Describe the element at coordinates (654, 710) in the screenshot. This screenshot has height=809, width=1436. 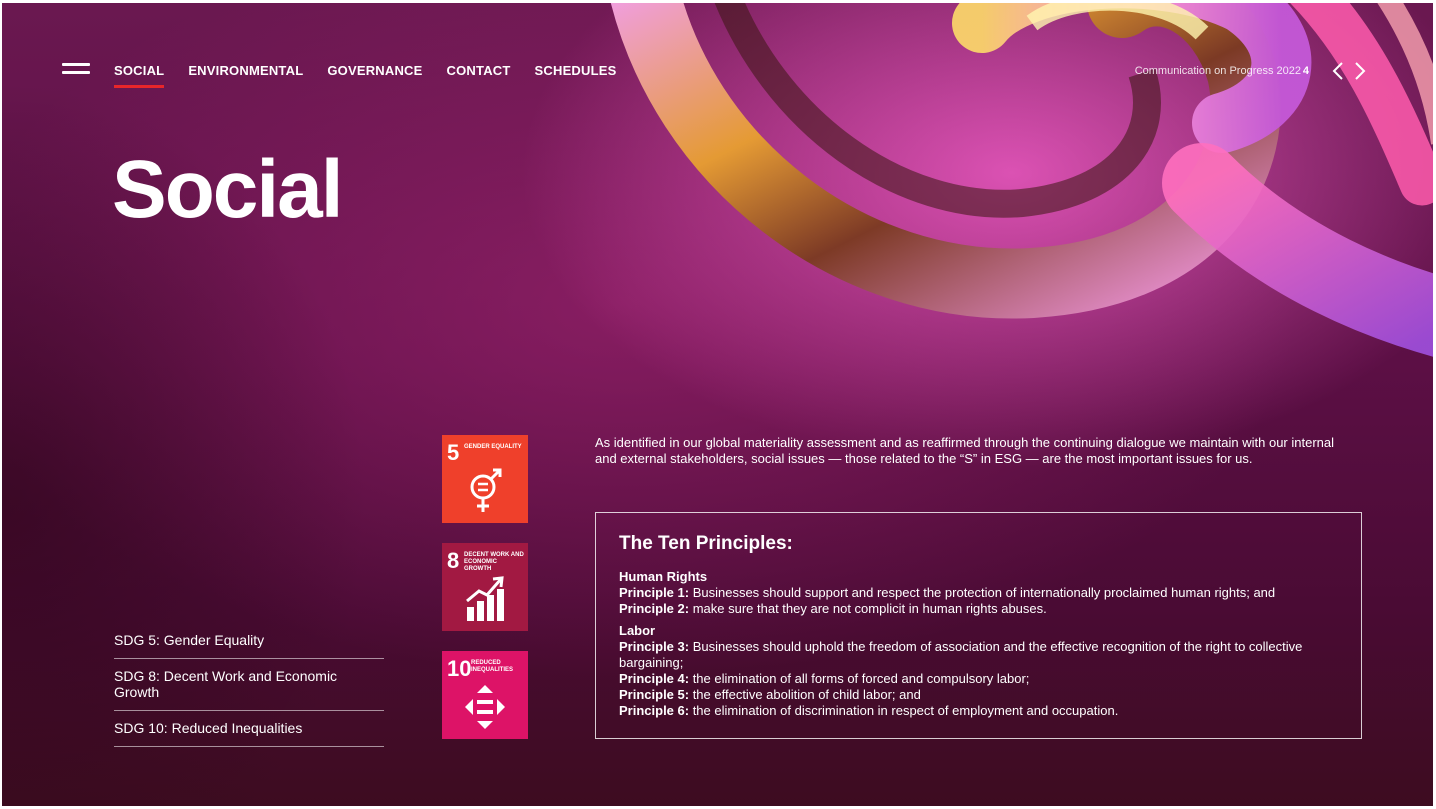
I see `principle-label: Principle 6:` at that location.